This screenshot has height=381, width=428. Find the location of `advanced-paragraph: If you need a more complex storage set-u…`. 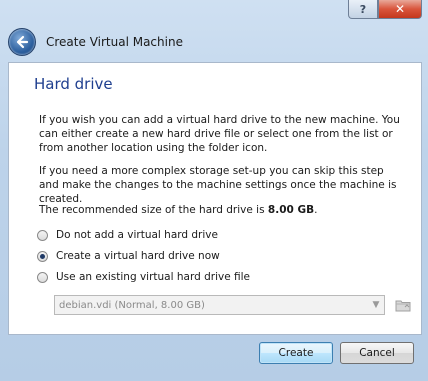

advanced-paragraph: If you need a more complex storage set-u… is located at coordinates (218, 185).